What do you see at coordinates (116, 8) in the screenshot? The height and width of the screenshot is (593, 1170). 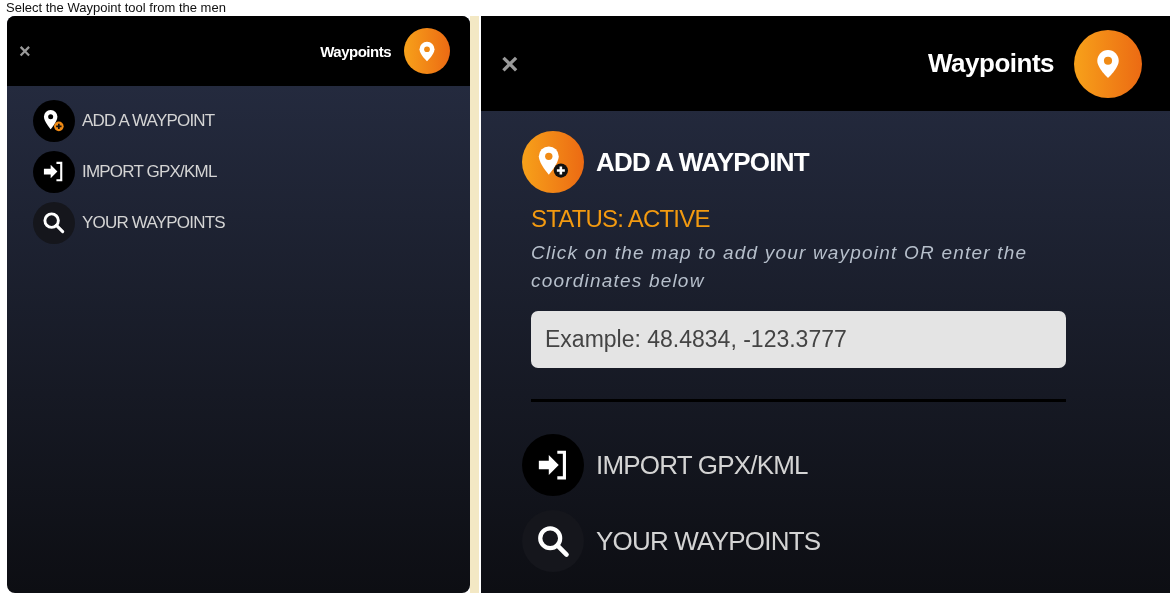 I see `instruction-caption: Select the Waypoint tool from the men` at bounding box center [116, 8].